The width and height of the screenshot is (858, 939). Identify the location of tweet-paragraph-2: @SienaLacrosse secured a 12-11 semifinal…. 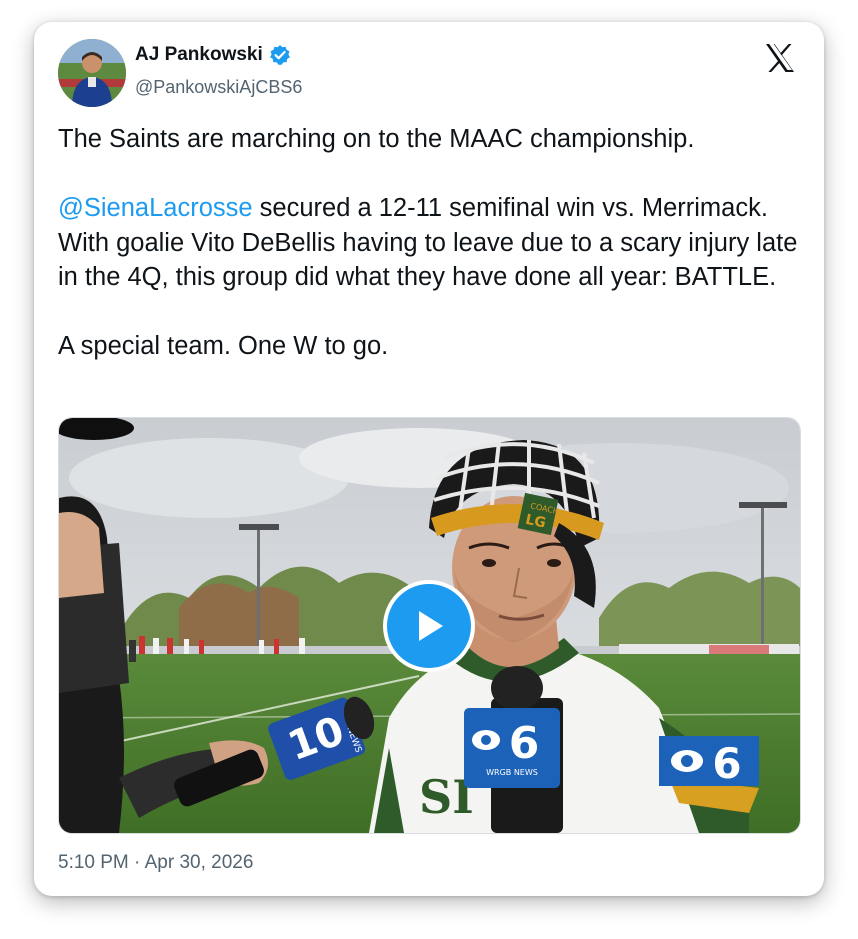
(428, 243).